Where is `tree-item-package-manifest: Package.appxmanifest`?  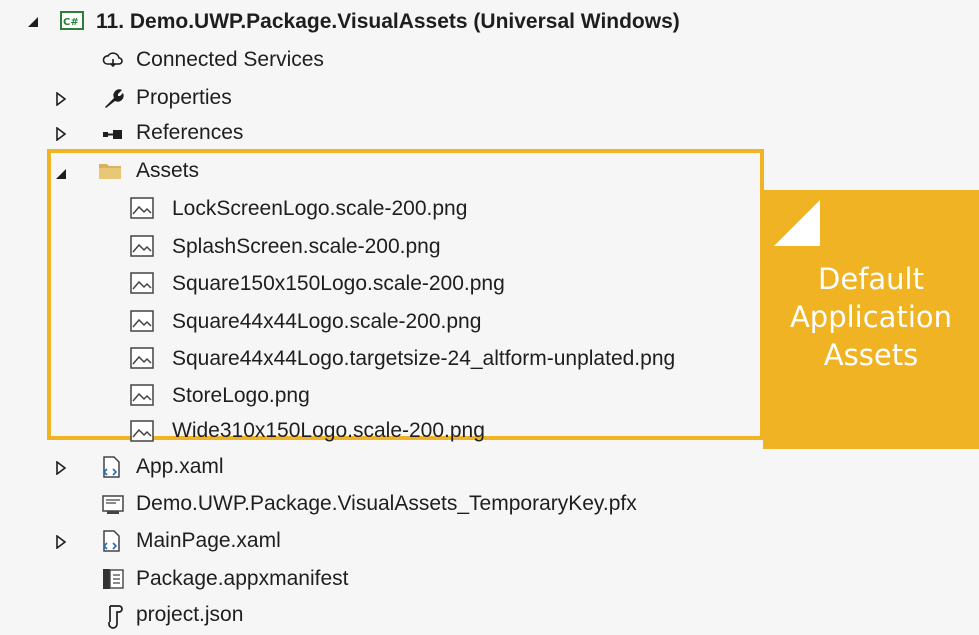
tree-item-package-manifest: Package.appxmanifest is located at coordinates (242, 579).